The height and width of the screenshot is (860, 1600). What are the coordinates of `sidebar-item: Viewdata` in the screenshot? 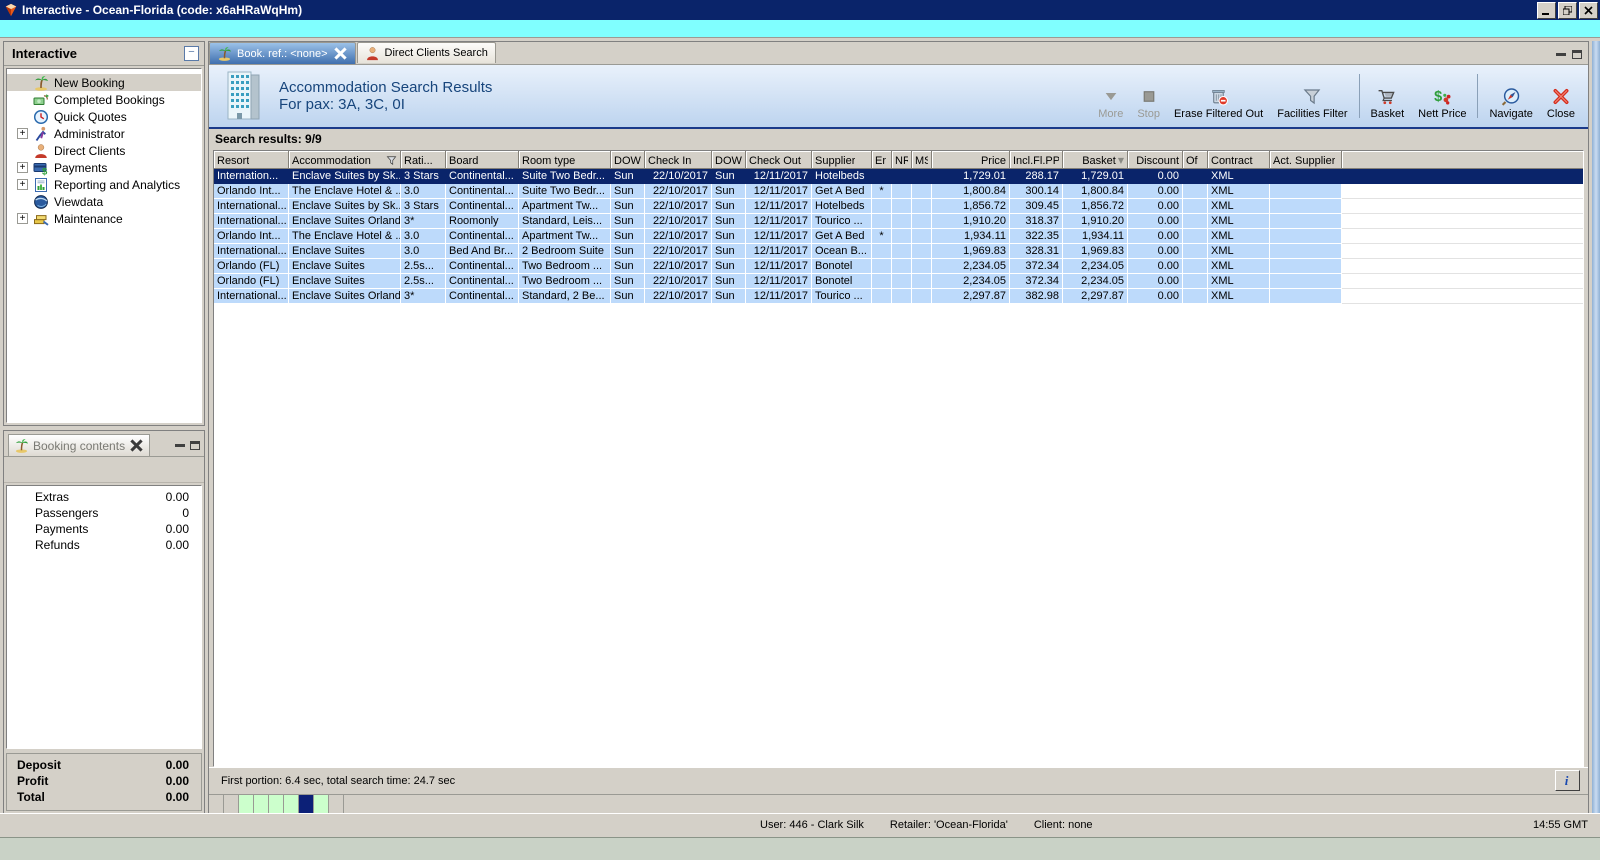 It's located at (104, 201).